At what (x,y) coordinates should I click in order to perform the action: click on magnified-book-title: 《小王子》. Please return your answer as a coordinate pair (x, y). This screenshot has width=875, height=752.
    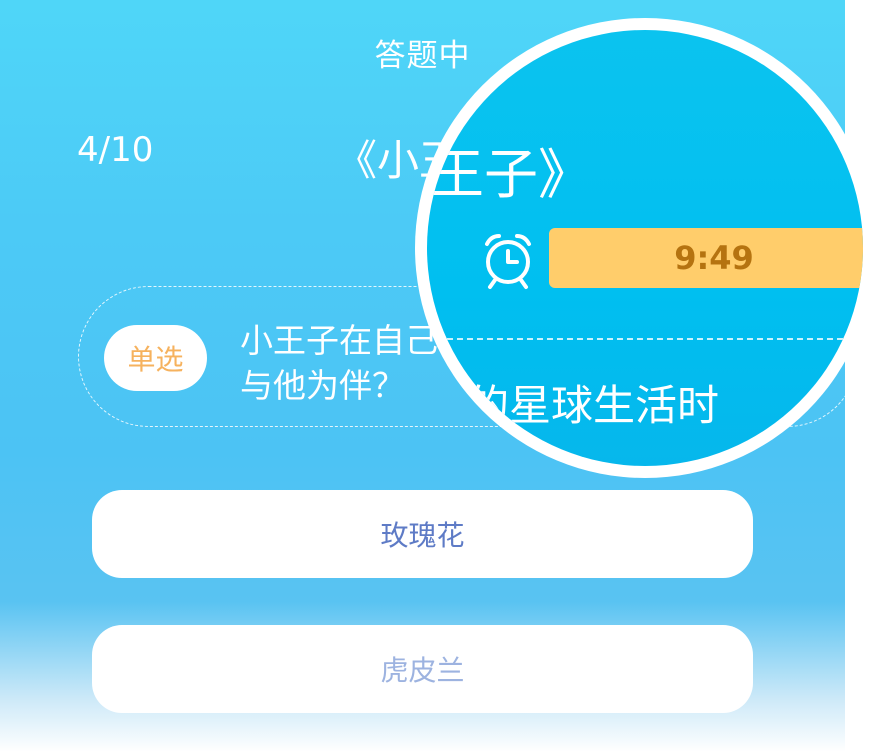
    Looking at the image, I should click on (509, 174).